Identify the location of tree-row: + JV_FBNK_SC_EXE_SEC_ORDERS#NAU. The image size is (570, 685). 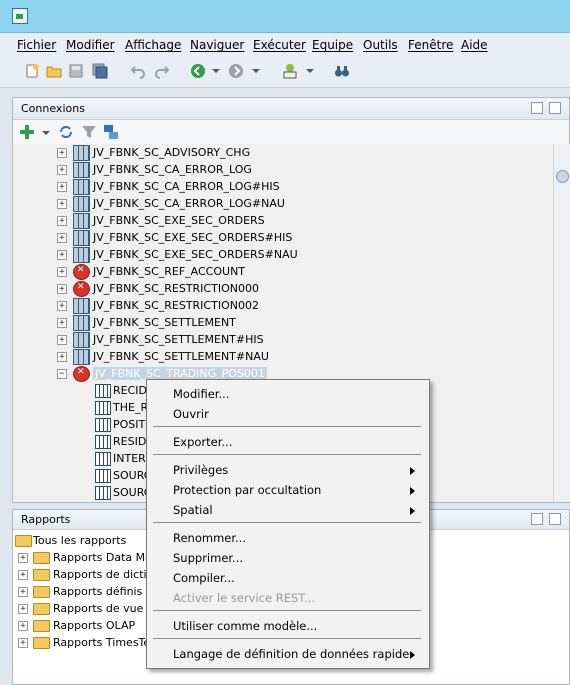
(283, 254).